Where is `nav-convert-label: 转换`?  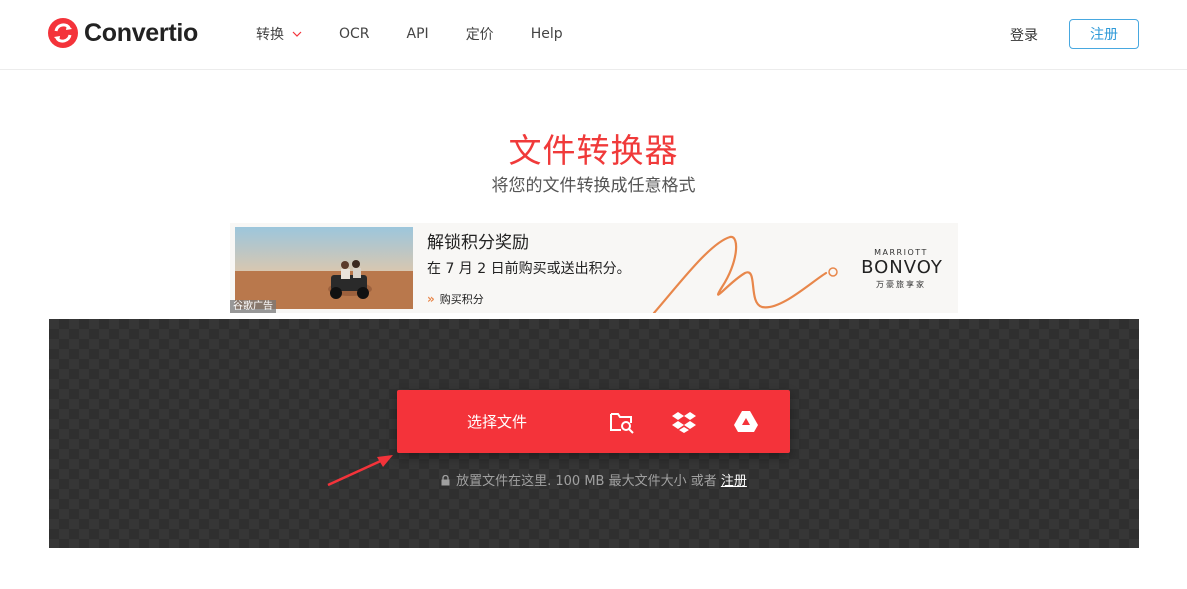 nav-convert-label: 转换 is located at coordinates (270, 35).